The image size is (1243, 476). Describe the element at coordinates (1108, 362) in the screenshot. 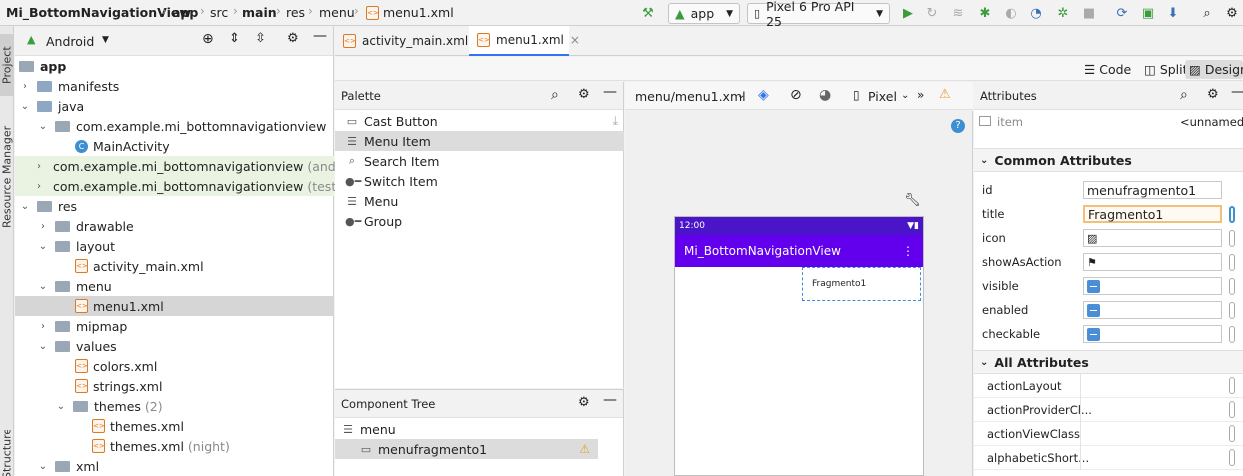

I see `all-attributes-section: ⌄ All Attributes` at that location.